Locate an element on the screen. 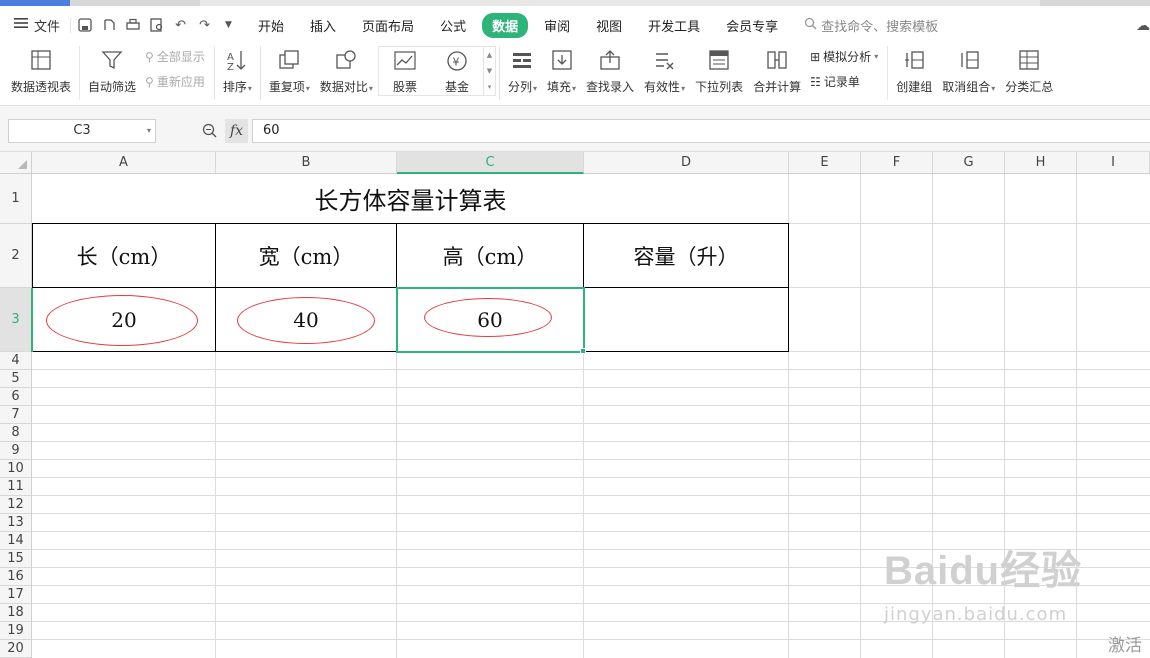  print-icon is located at coordinates (132, 25).